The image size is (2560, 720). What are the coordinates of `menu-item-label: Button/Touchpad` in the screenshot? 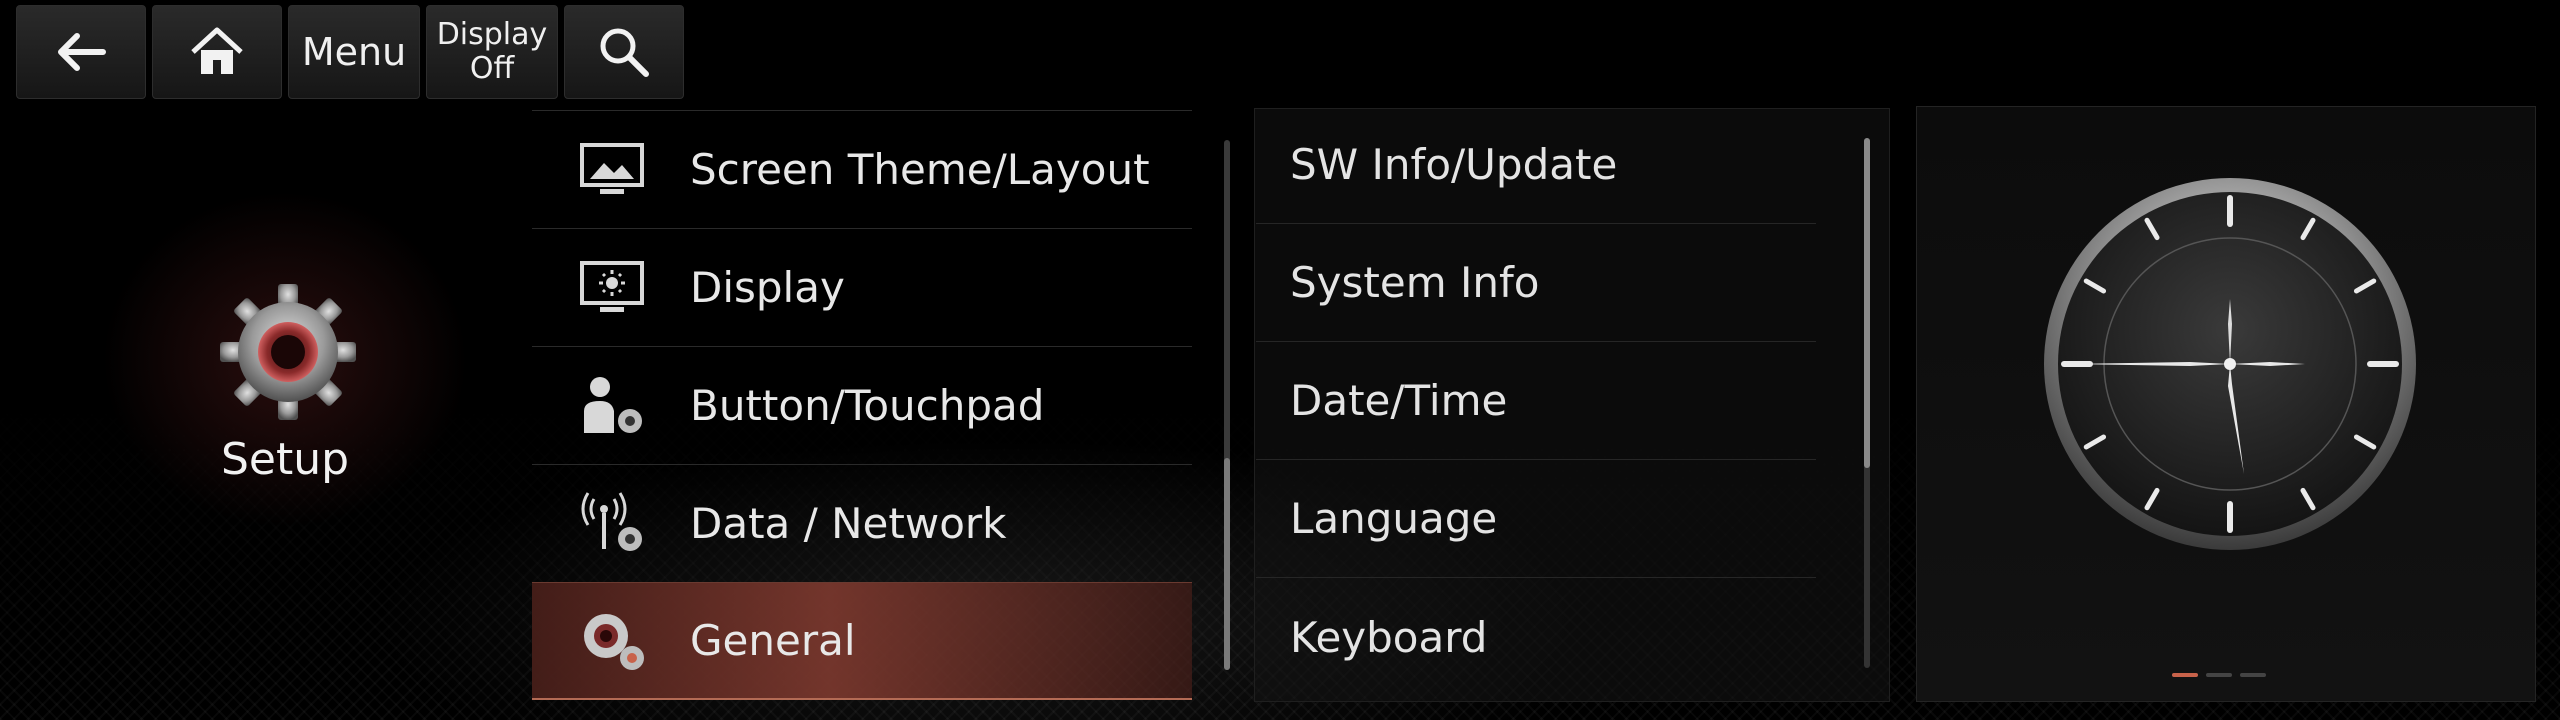 It's located at (867, 405).